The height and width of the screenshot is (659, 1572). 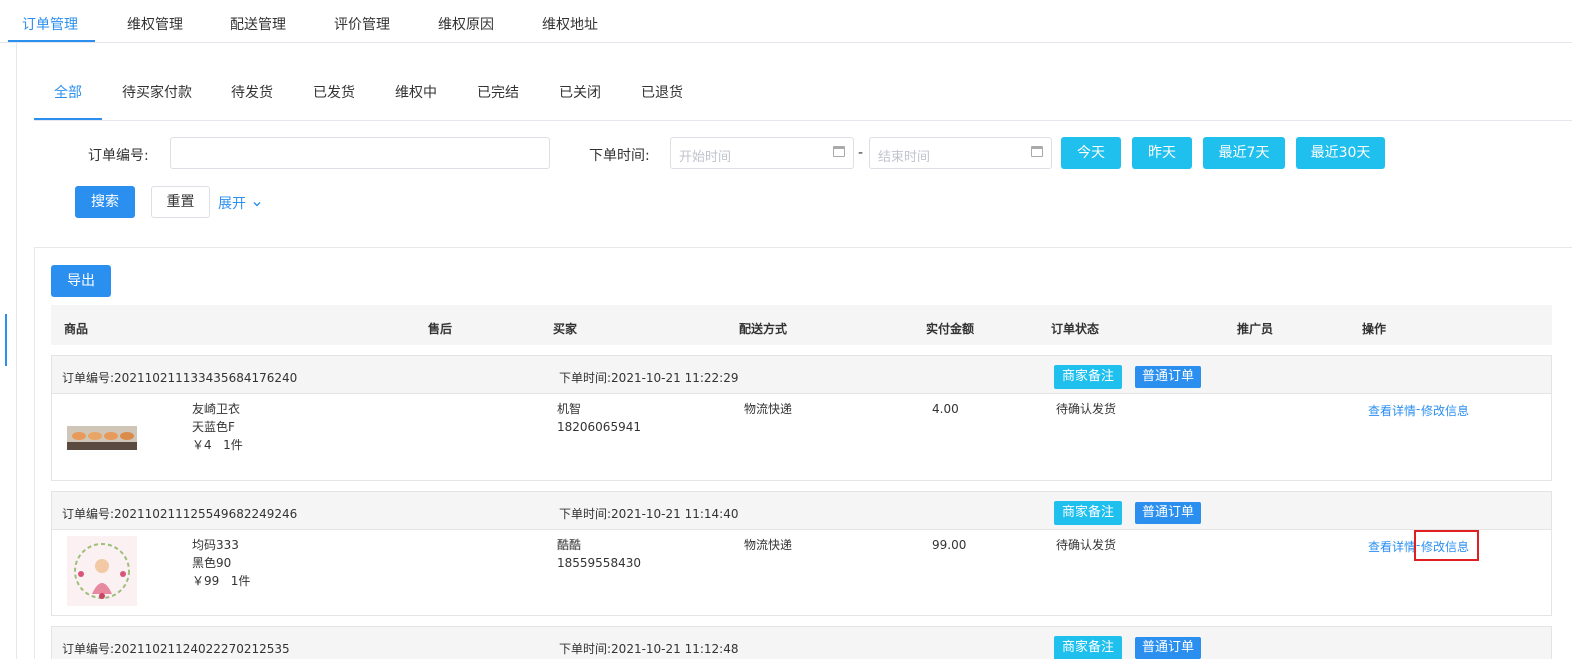 What do you see at coordinates (334, 92) in the screenshot?
I see `status-tab-shipped: 已发货` at bounding box center [334, 92].